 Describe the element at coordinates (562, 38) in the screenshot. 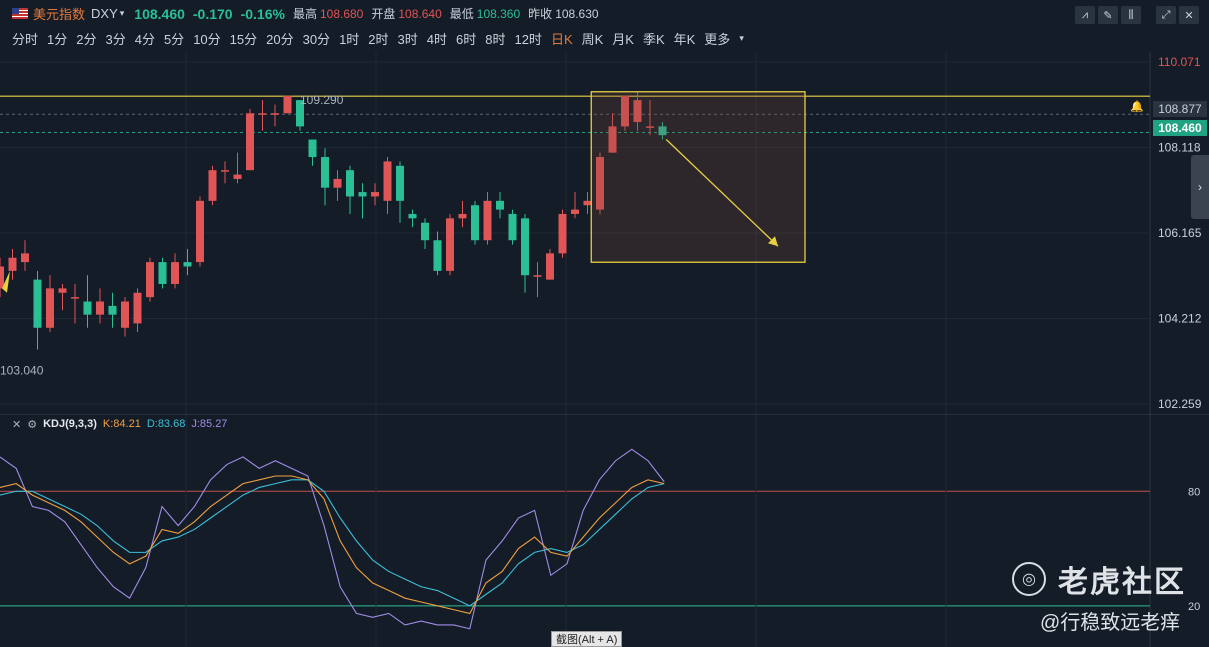

I see `period-tab: 日K` at that location.